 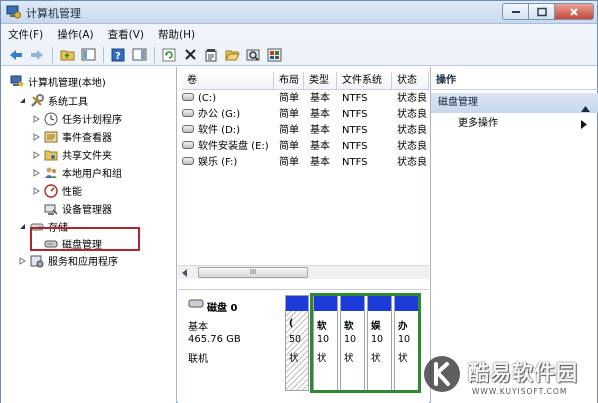 What do you see at coordinates (541, 11) in the screenshot?
I see `maximize-button` at bounding box center [541, 11].